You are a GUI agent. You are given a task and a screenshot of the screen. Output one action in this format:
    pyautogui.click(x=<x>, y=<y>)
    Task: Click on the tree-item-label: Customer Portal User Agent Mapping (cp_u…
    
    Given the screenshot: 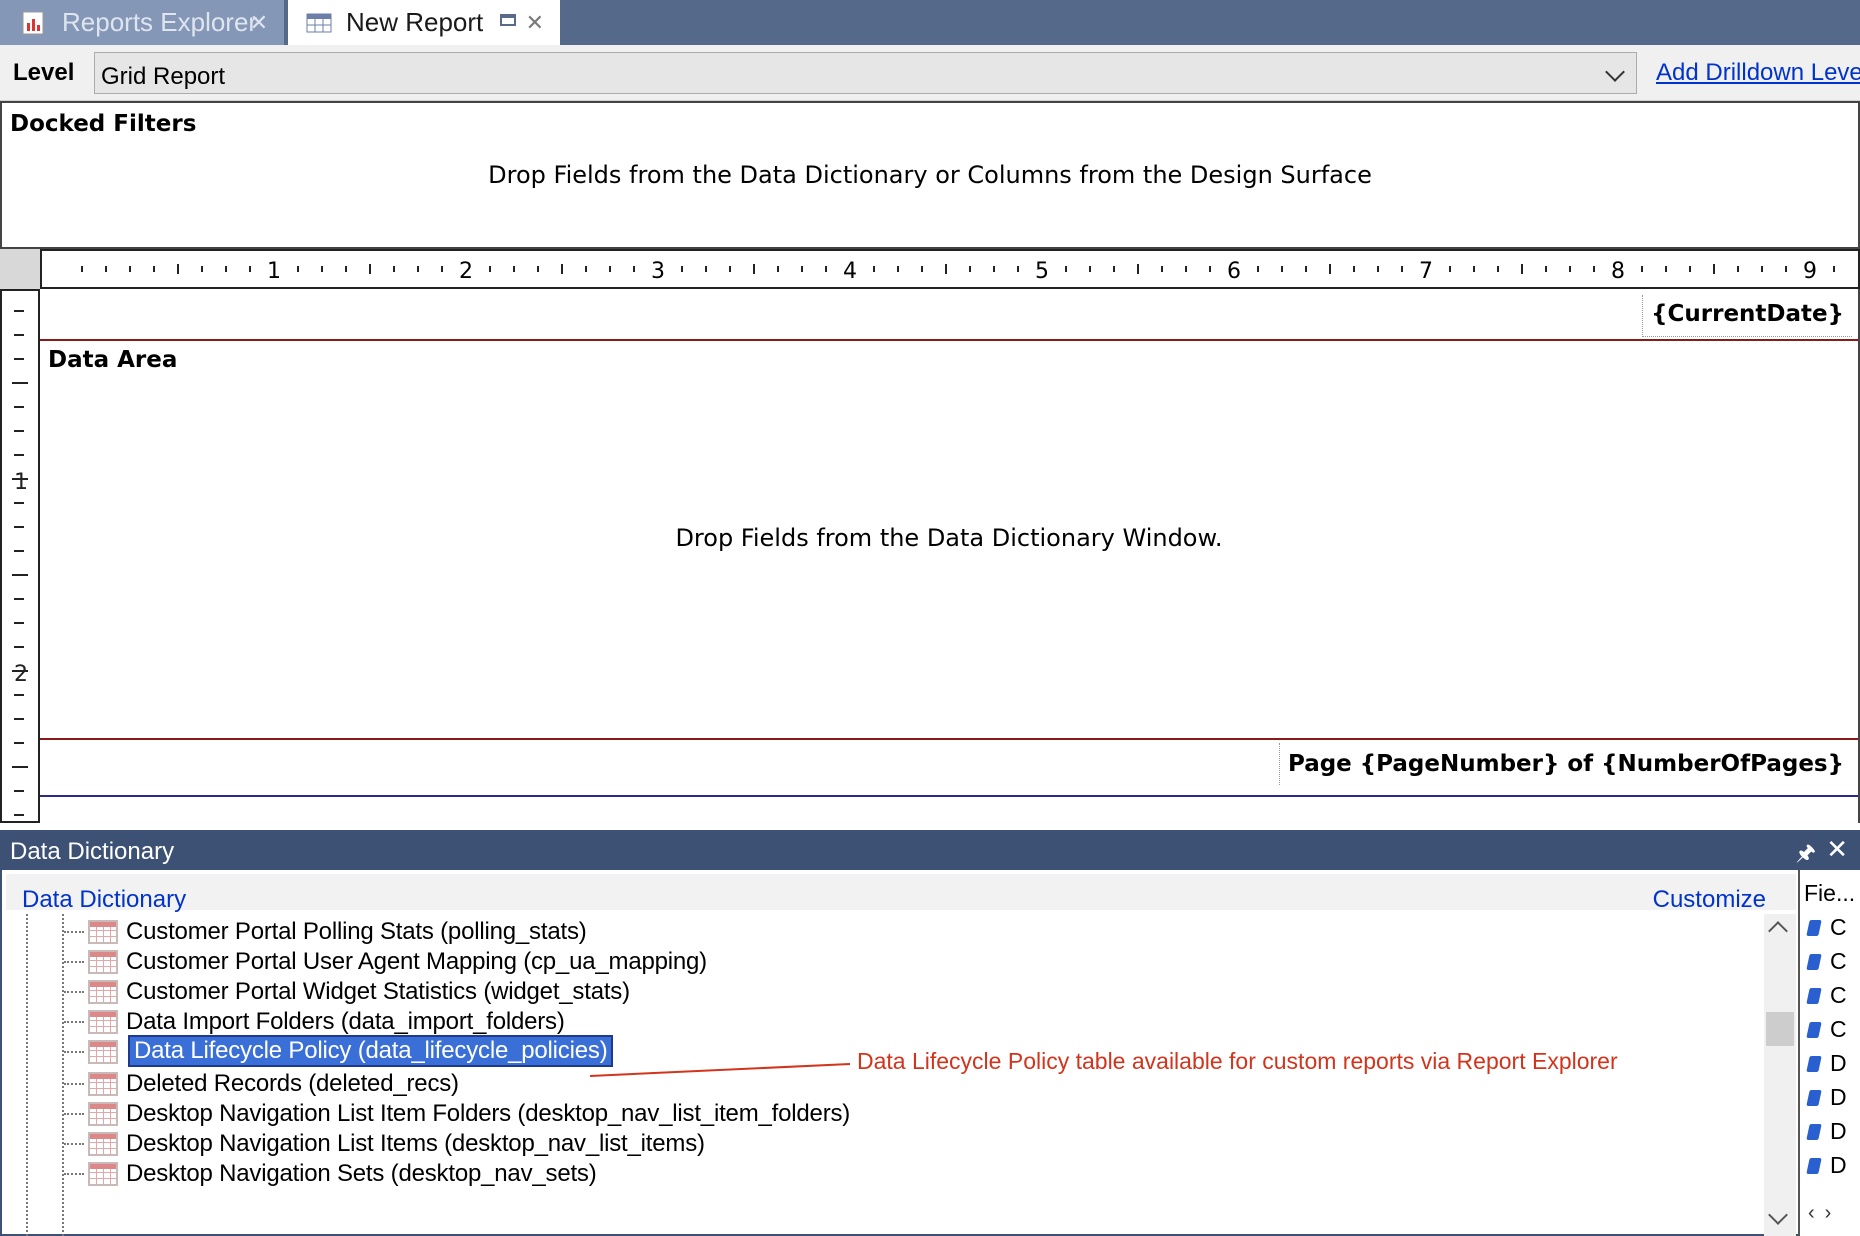 What is the action you would take?
    pyautogui.click(x=416, y=961)
    